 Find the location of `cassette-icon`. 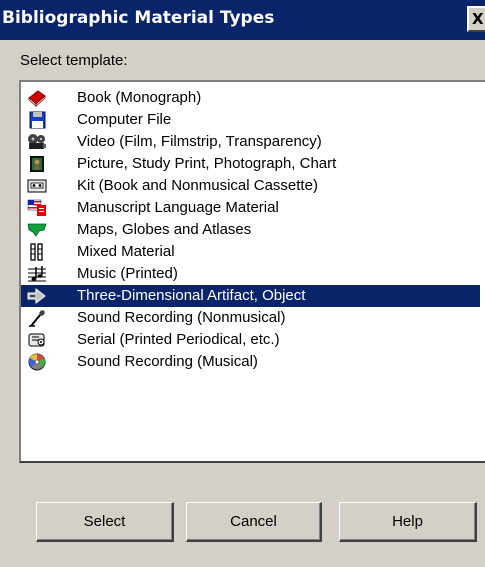

cassette-icon is located at coordinates (37, 186).